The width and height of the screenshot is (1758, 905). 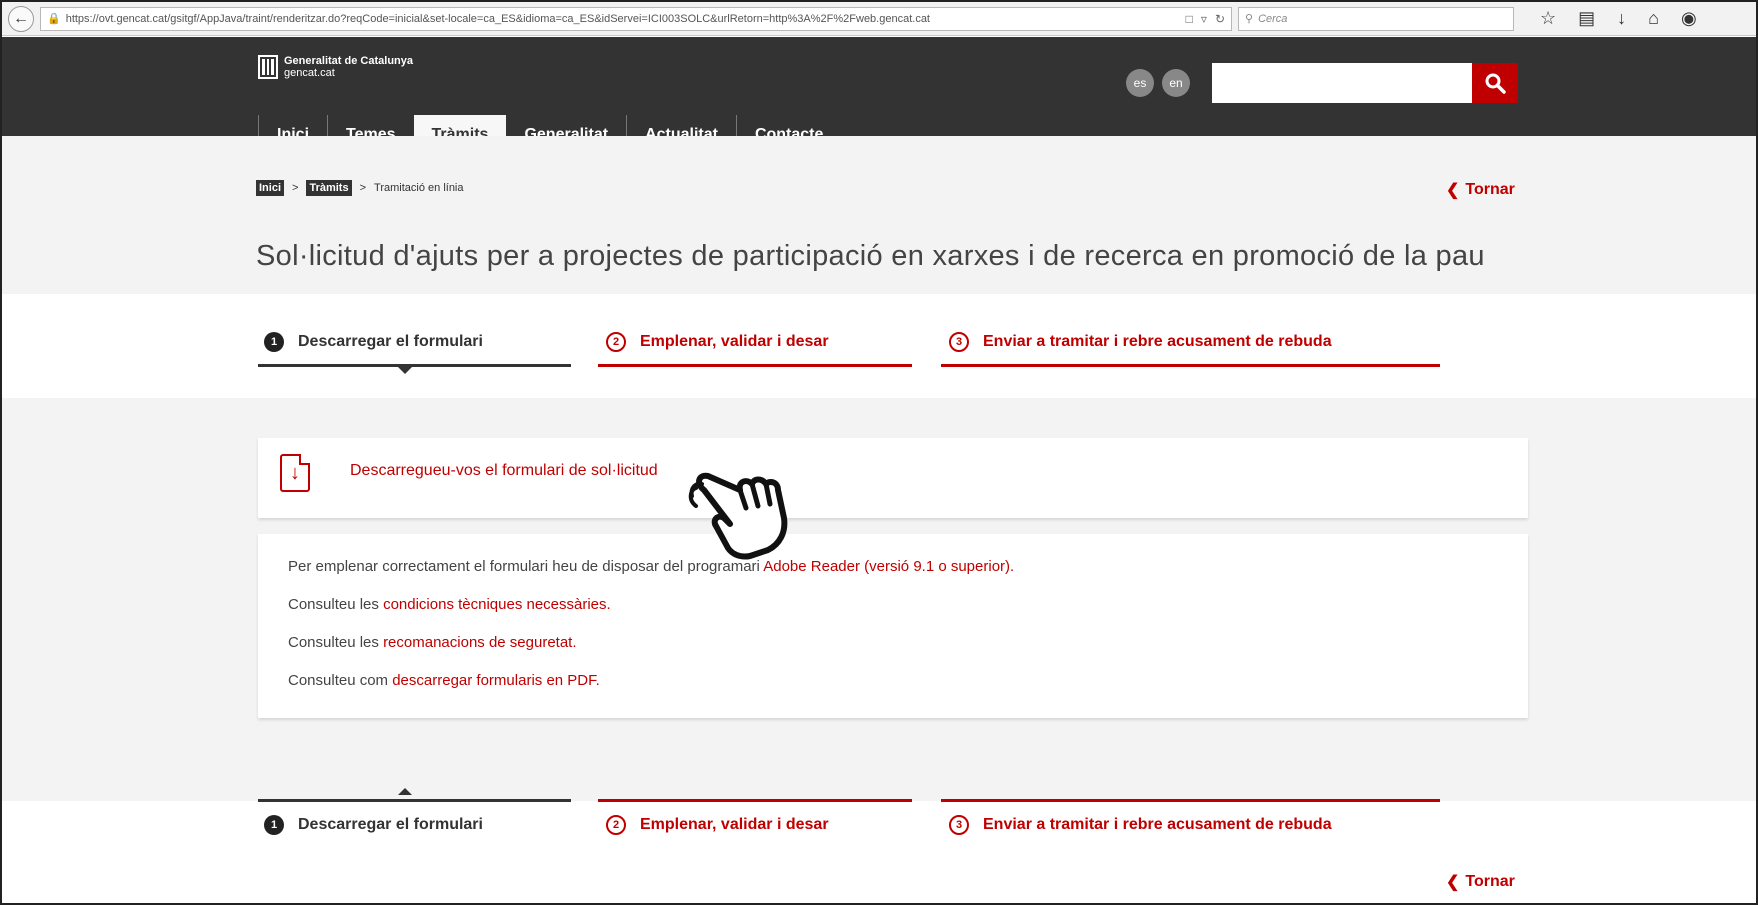 I want to click on dropdown-icon: ▿, so click(x=1204, y=19).